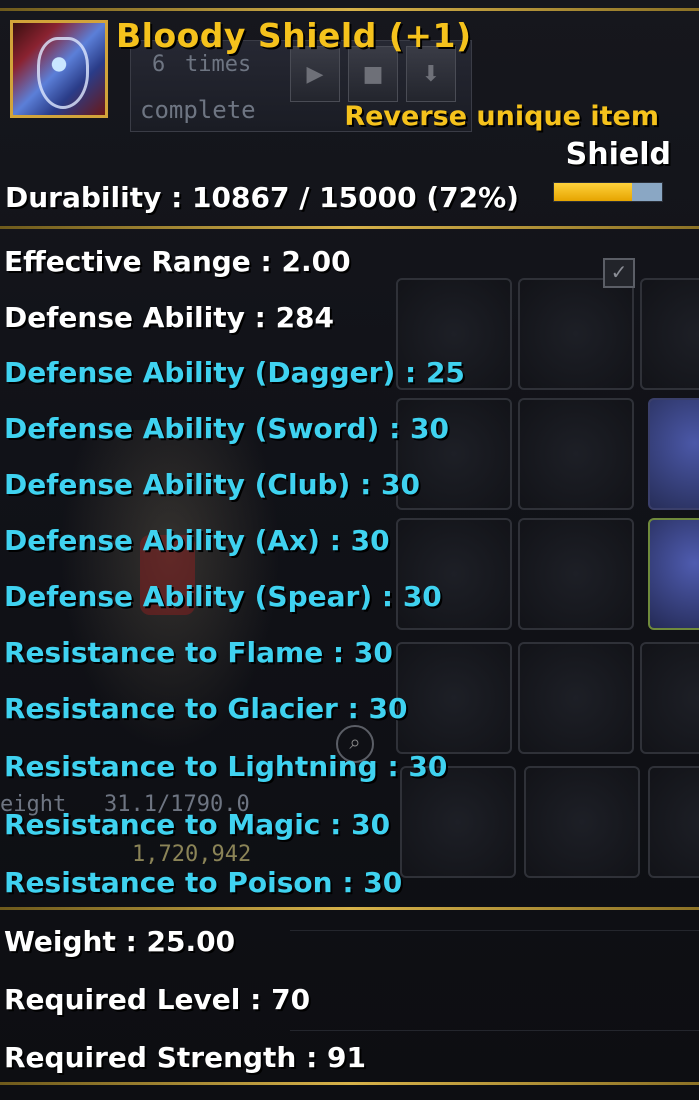 Image resolution: width=699 pixels, height=1100 pixels. I want to click on item-rarity: Reverse unique item, so click(501, 116).